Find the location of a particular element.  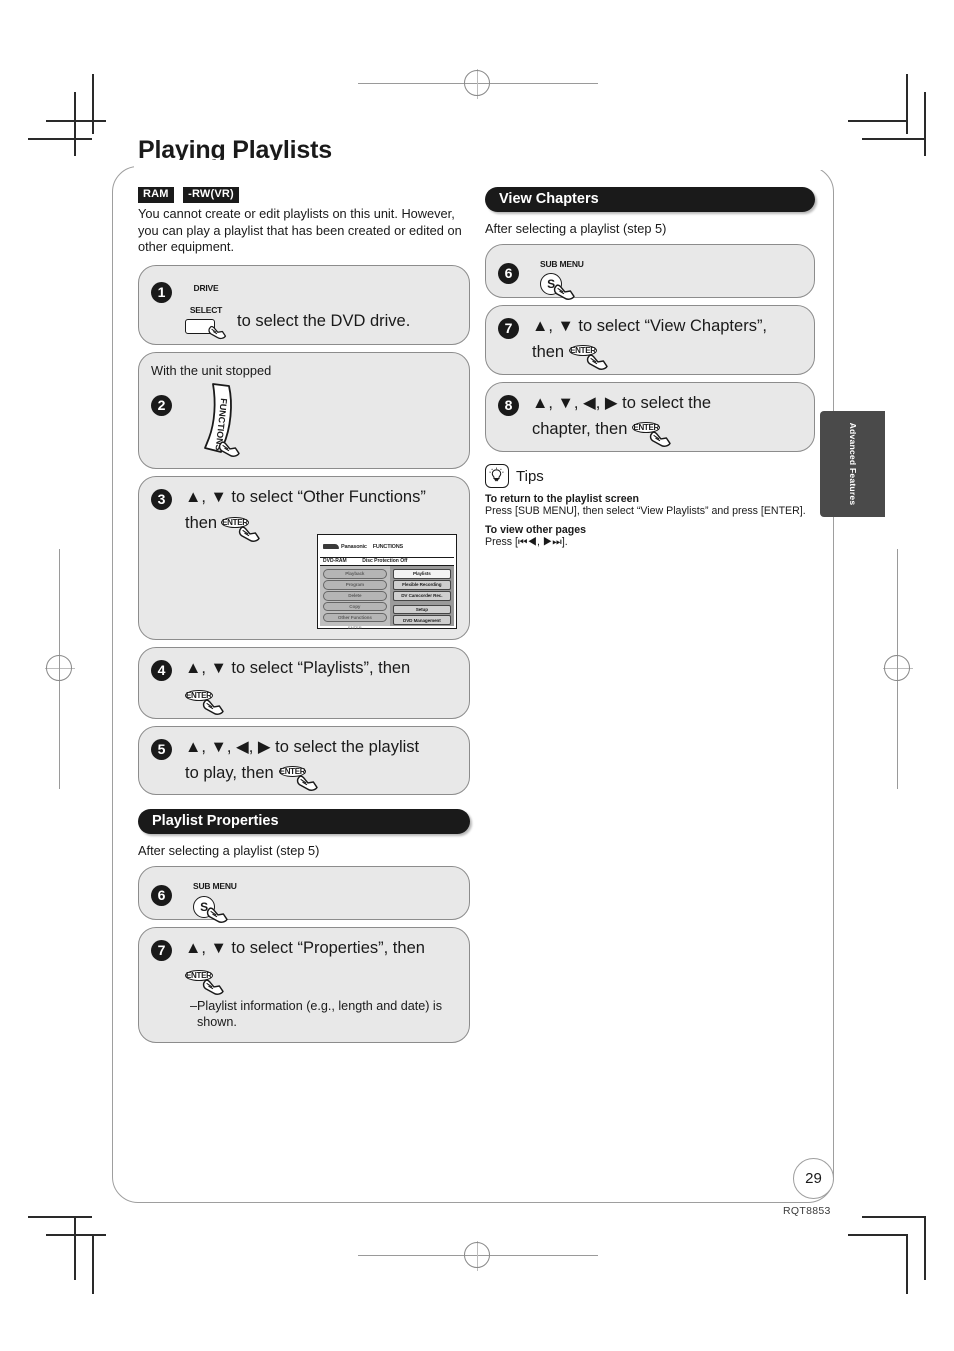

playlist-properties-after-note: After selecting a playlist (step 5) is located at coordinates (229, 851).